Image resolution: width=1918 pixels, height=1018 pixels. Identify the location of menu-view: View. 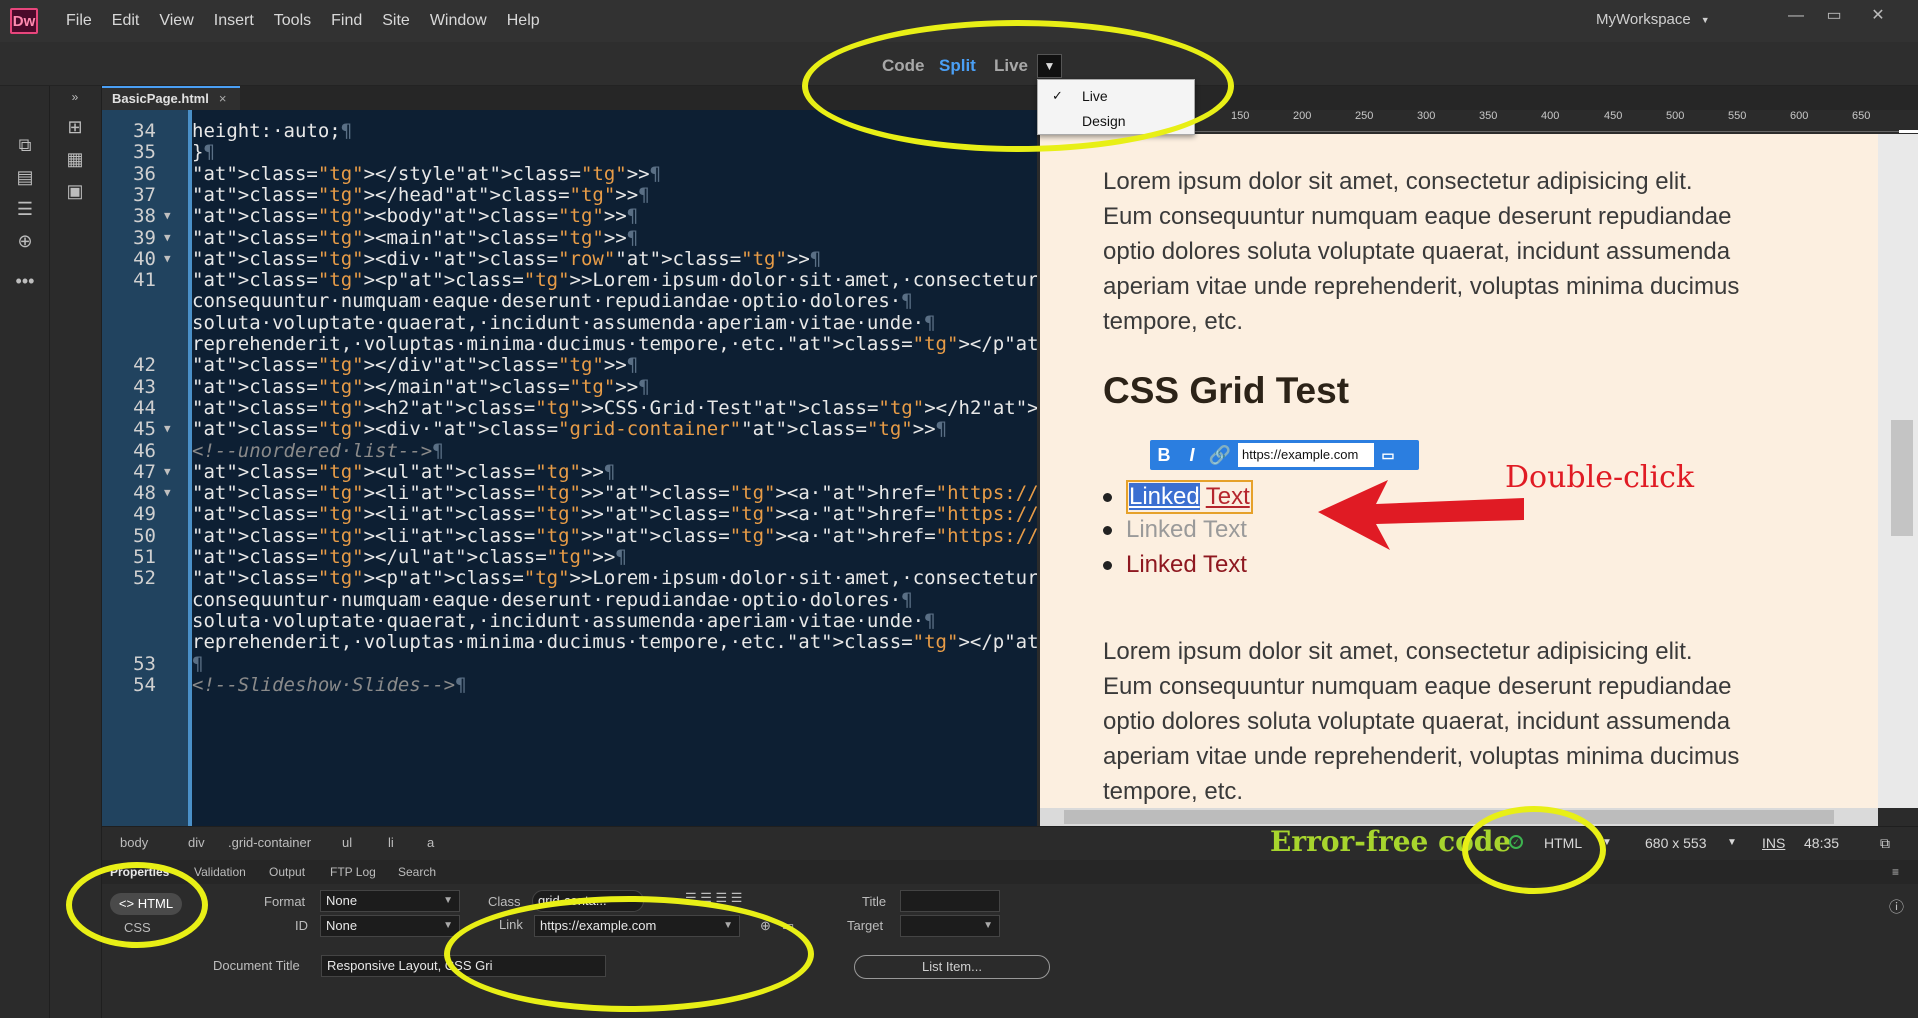
(176, 21).